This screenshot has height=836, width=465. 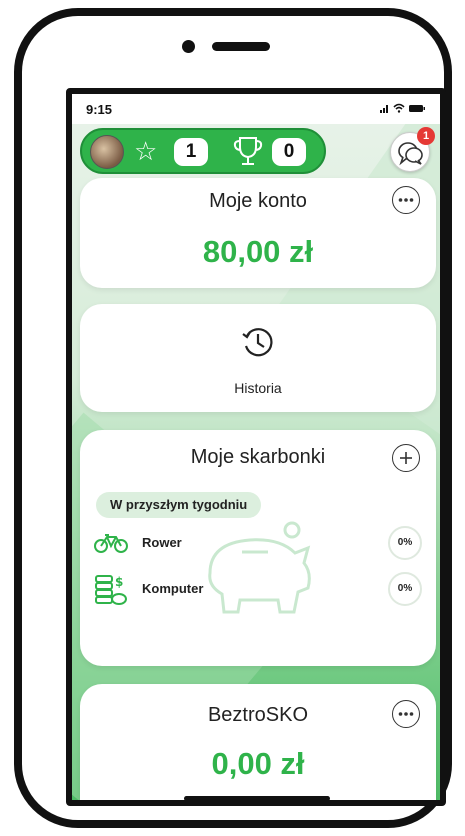 I want to click on home-indicator, so click(x=257, y=798).